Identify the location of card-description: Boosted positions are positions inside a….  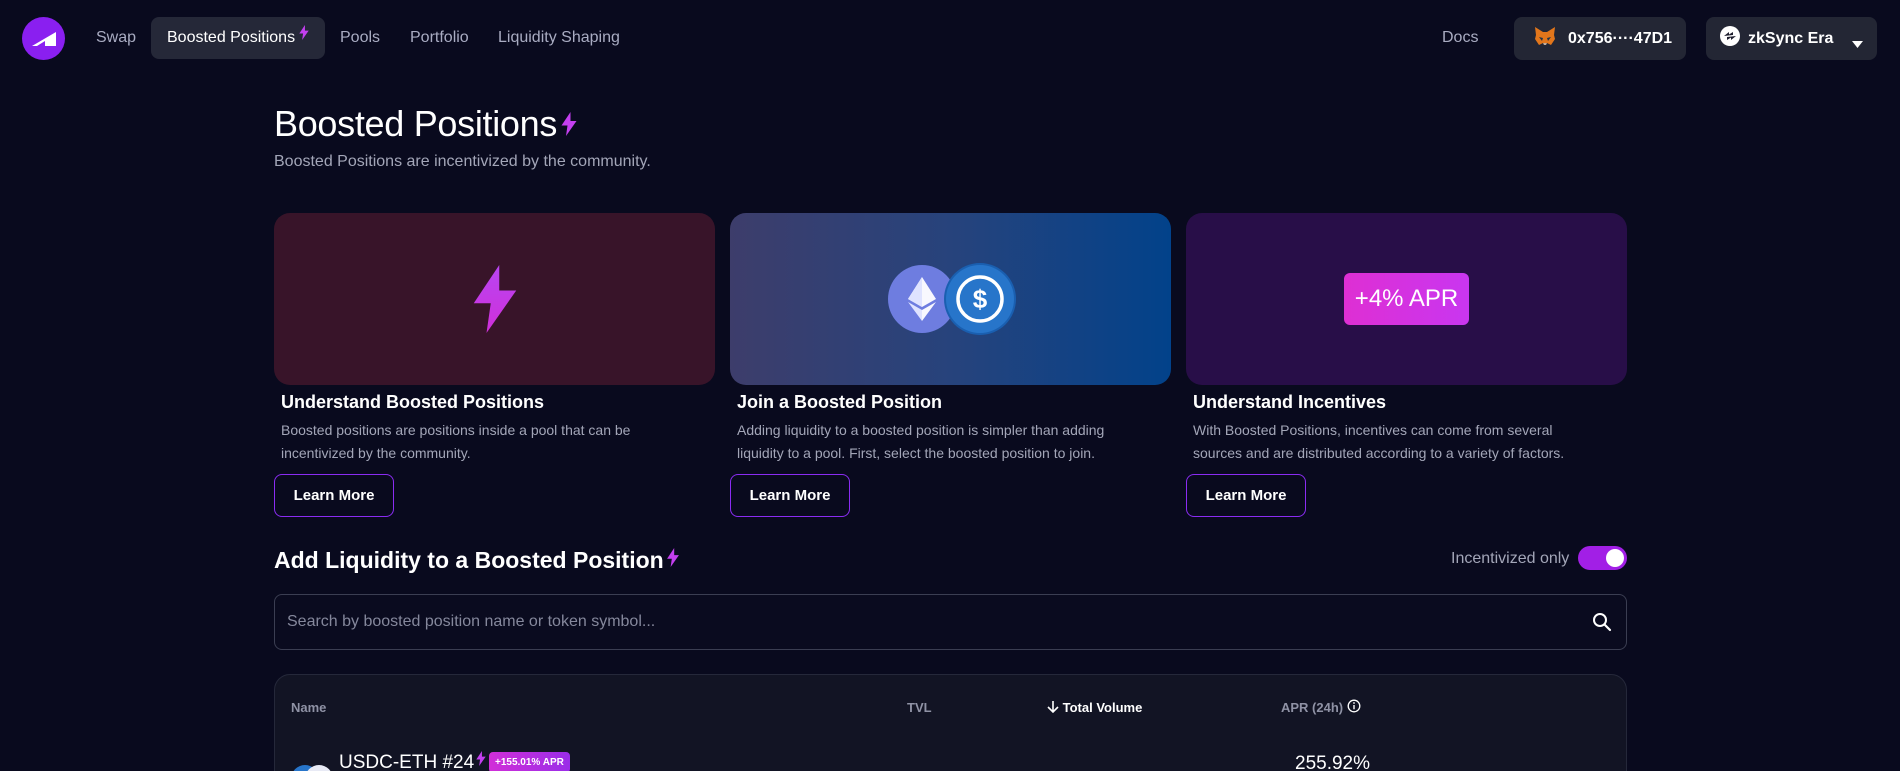
(456, 441).